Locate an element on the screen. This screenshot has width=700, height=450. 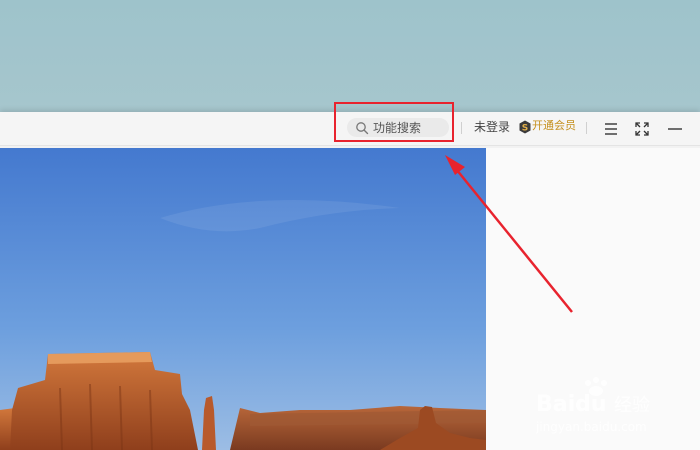
menu-icon is located at coordinates (611, 129).